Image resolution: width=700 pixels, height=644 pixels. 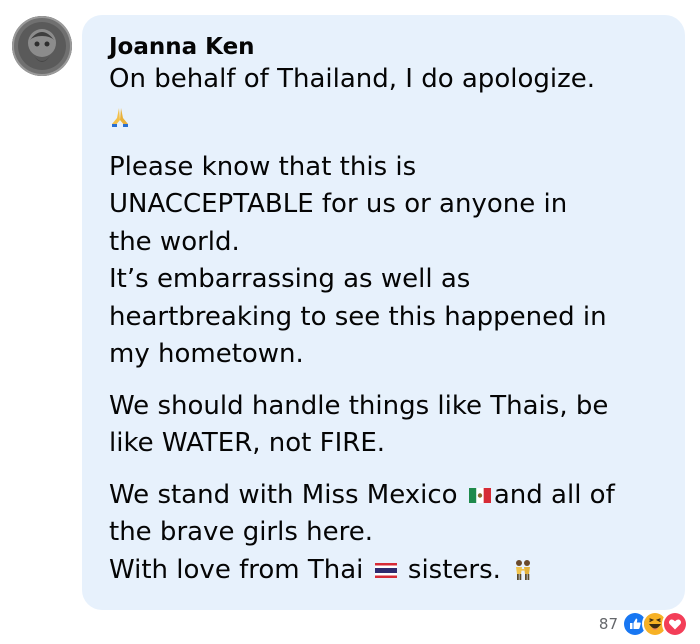 I want to click on love-icon, so click(x=675, y=624).